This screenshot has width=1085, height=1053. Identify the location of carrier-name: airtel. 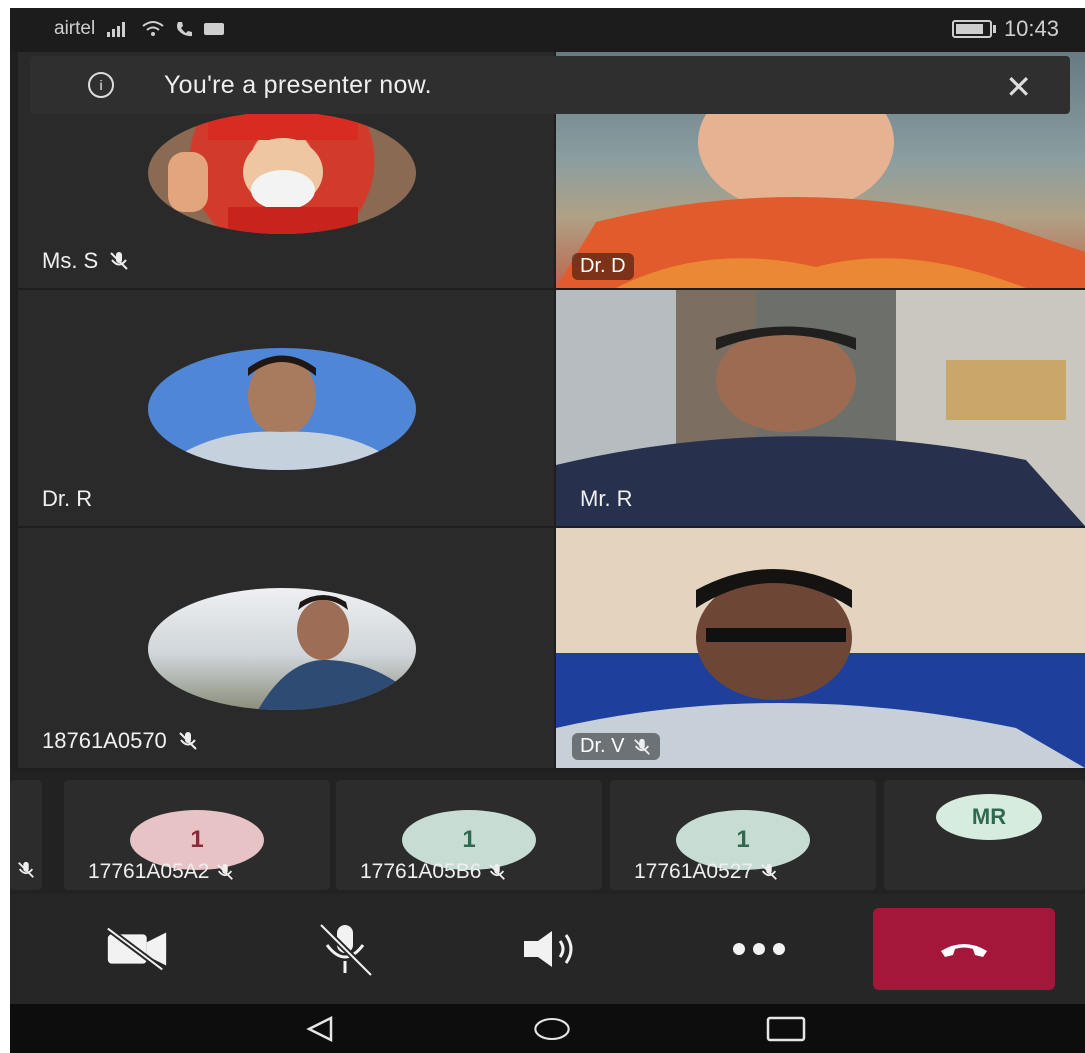
(75, 28).